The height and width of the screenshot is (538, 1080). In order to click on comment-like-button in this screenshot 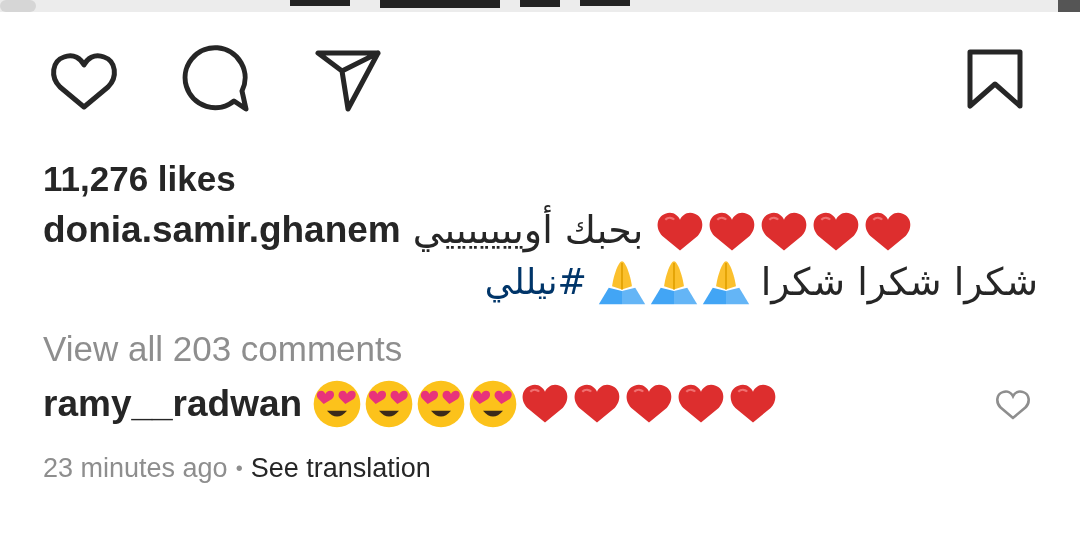, I will do `click(1013, 404)`.